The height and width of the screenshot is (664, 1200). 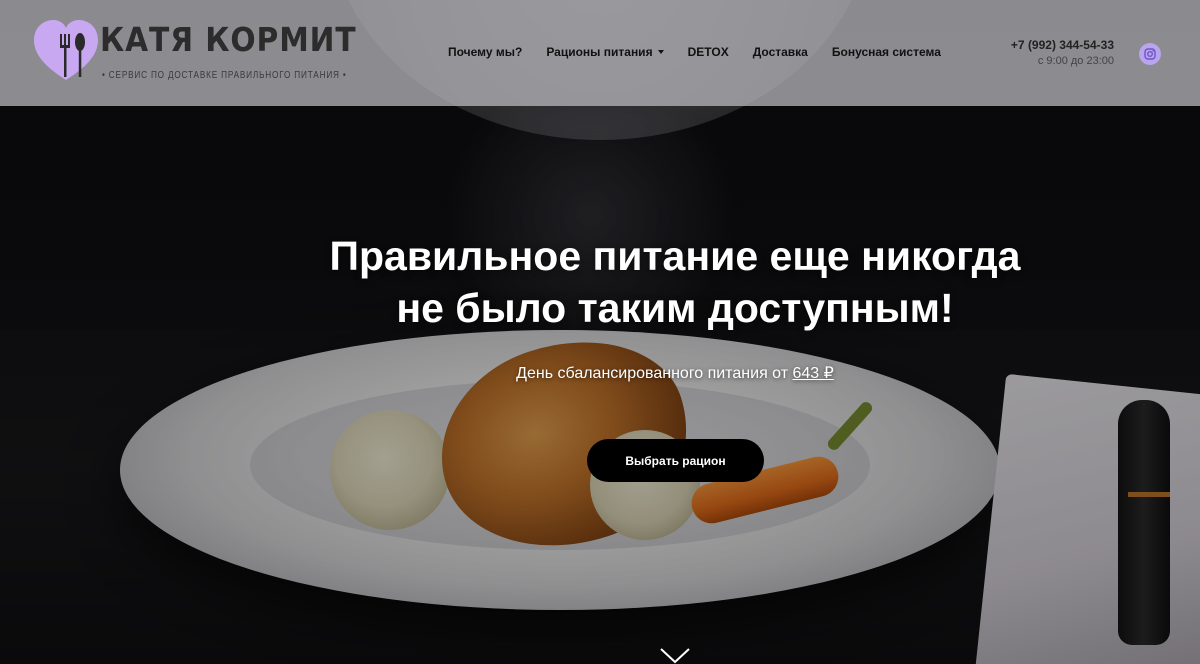 What do you see at coordinates (675, 256) in the screenshot?
I see `hero-title-line1: Правильное питание еще никогда` at bounding box center [675, 256].